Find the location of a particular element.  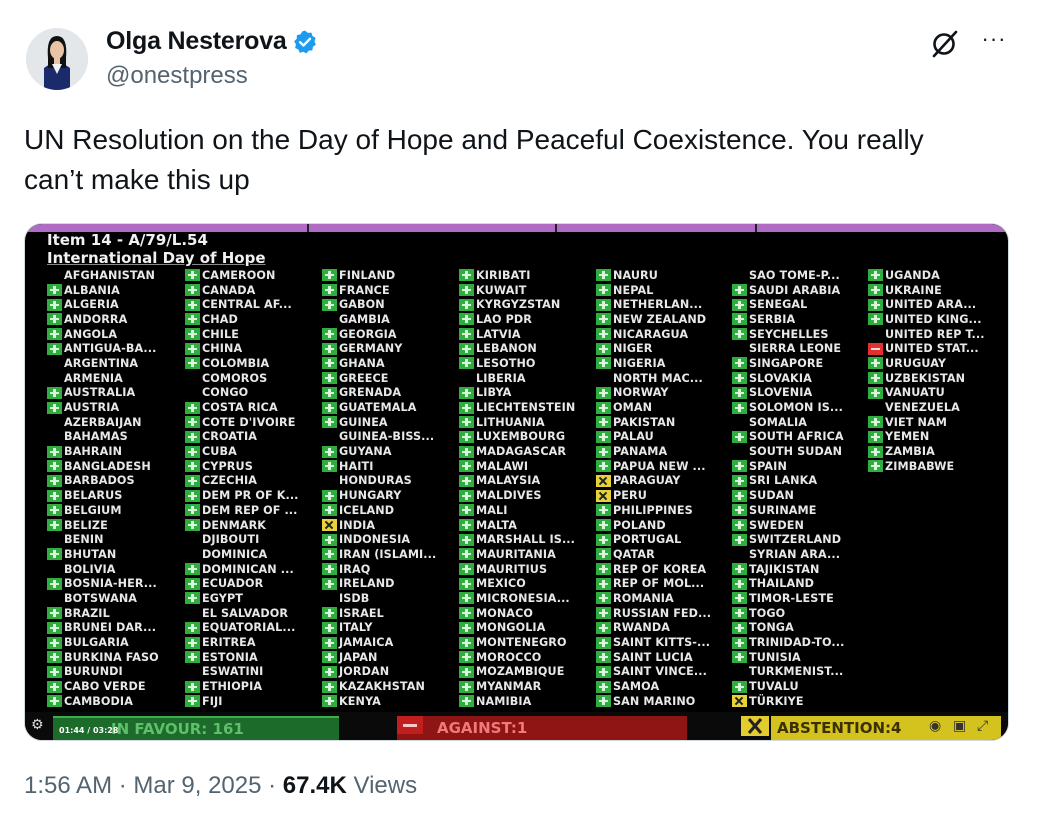

country-name: AUSTRALIA is located at coordinates (100, 393).